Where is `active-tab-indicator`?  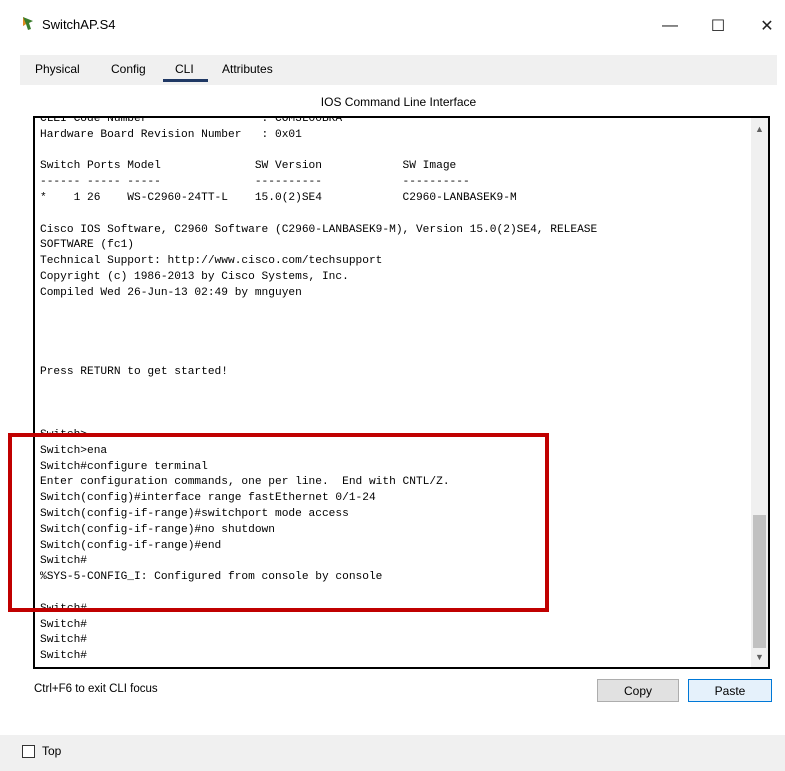 active-tab-indicator is located at coordinates (185, 80).